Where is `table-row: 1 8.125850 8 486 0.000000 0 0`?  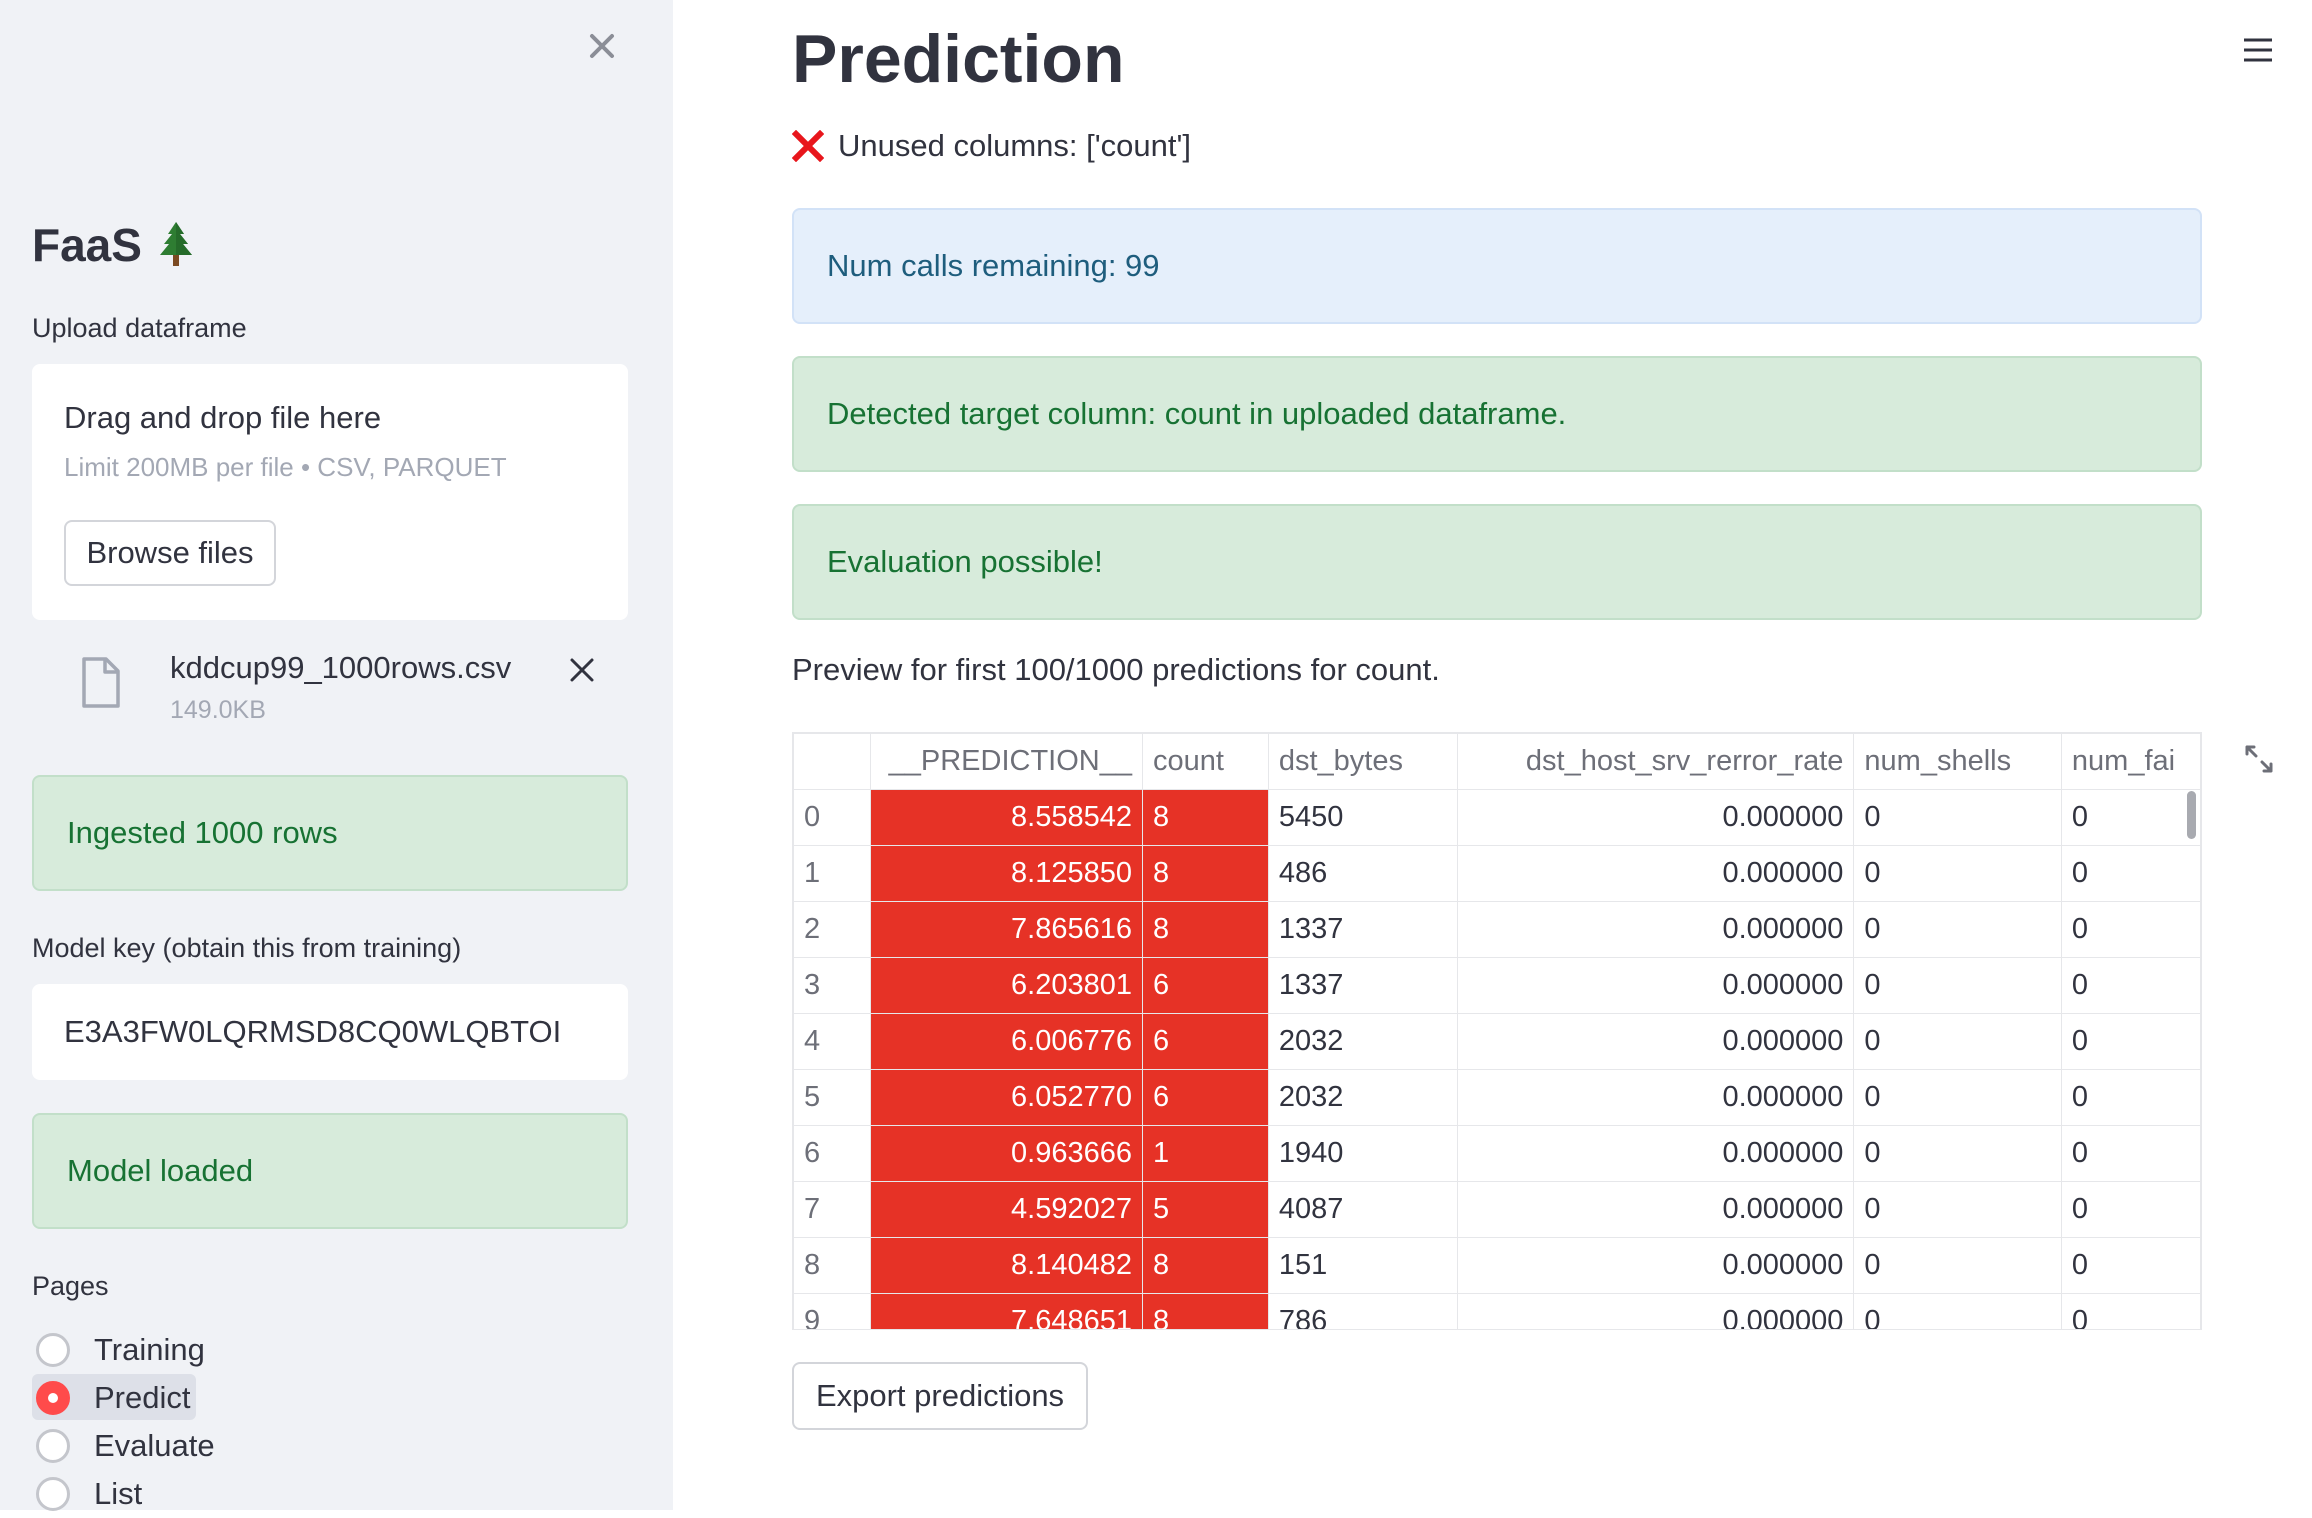 table-row: 1 8.125850 8 486 0.000000 0 0 is located at coordinates (1497, 873).